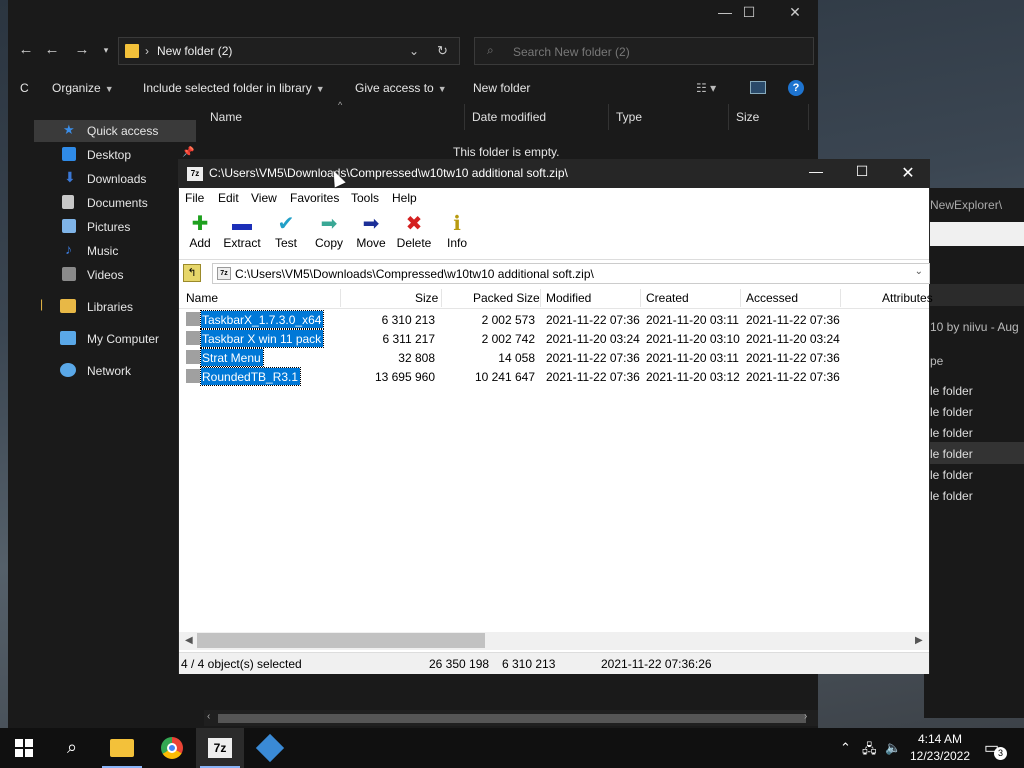  I want to click on nav-item-documents: Documents, so click(115, 203).